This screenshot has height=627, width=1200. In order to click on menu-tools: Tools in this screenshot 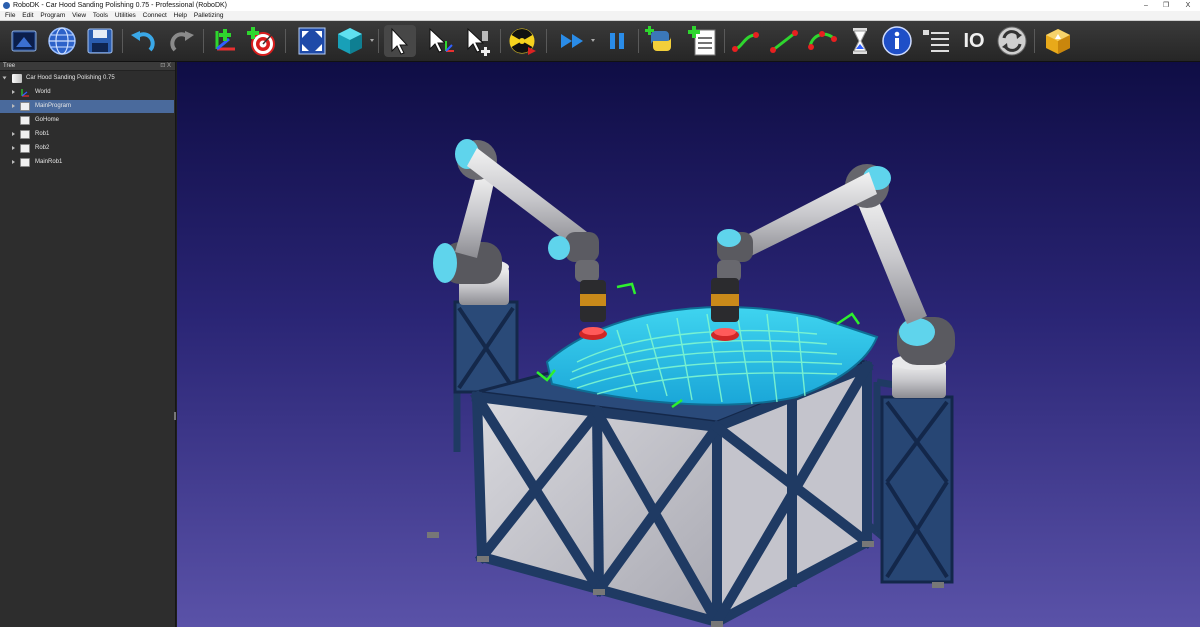, I will do `click(100, 16)`.